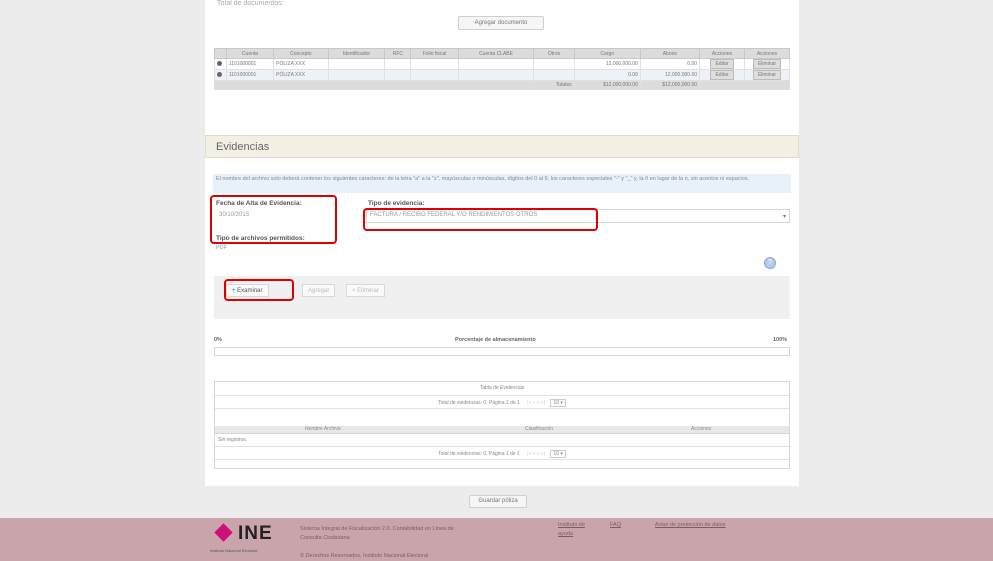 This screenshot has width=993, height=561. Describe the element at coordinates (398, 53) in the screenshot. I see `th-rfc: RFC` at that location.